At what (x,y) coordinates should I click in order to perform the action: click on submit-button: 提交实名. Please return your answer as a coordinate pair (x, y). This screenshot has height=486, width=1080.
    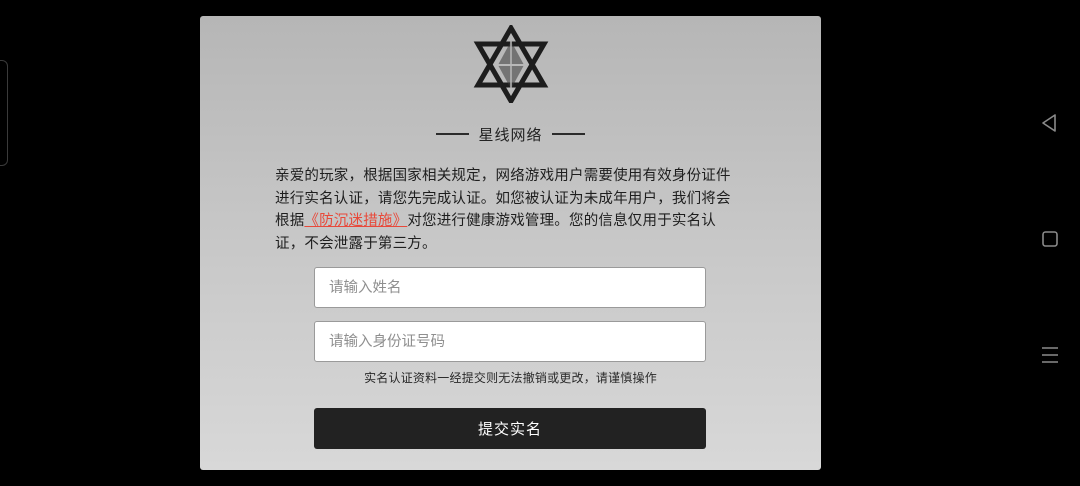
    Looking at the image, I should click on (510, 428).